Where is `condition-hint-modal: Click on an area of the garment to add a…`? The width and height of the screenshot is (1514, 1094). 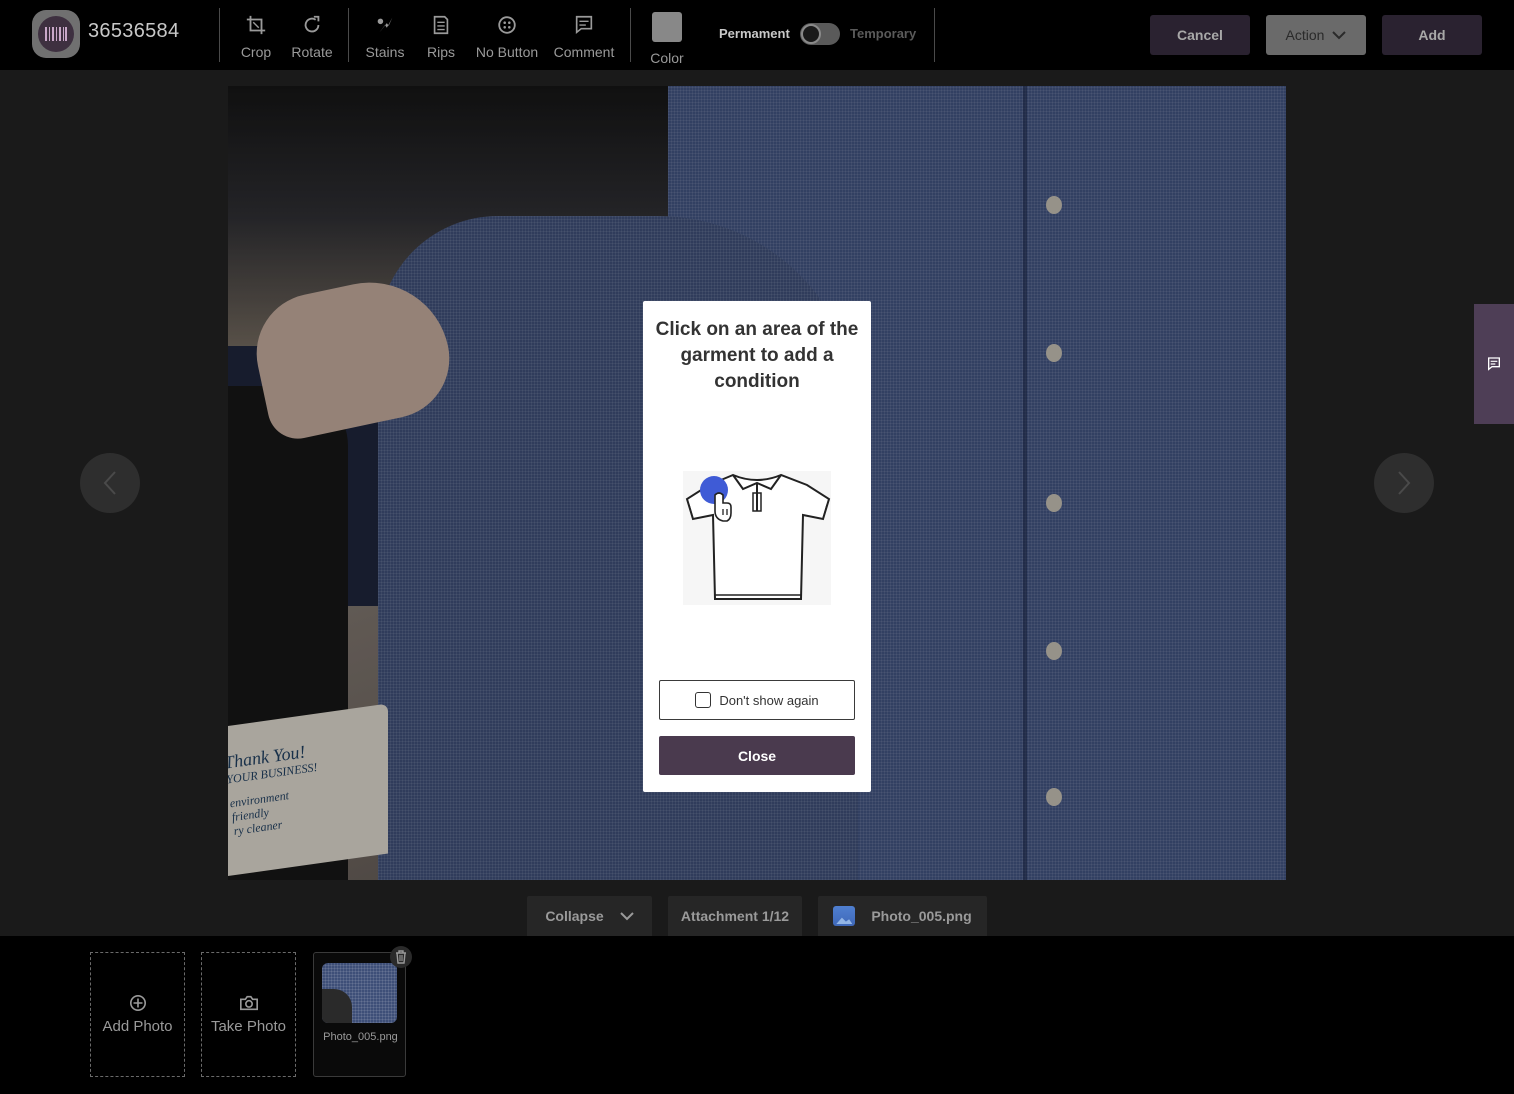 condition-hint-modal: Click on an area of the garment to add a… is located at coordinates (757, 546).